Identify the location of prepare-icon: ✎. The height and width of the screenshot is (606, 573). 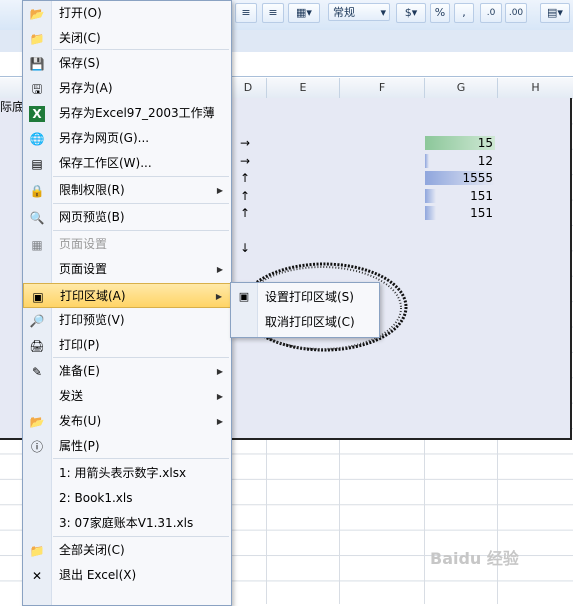
(37, 372).